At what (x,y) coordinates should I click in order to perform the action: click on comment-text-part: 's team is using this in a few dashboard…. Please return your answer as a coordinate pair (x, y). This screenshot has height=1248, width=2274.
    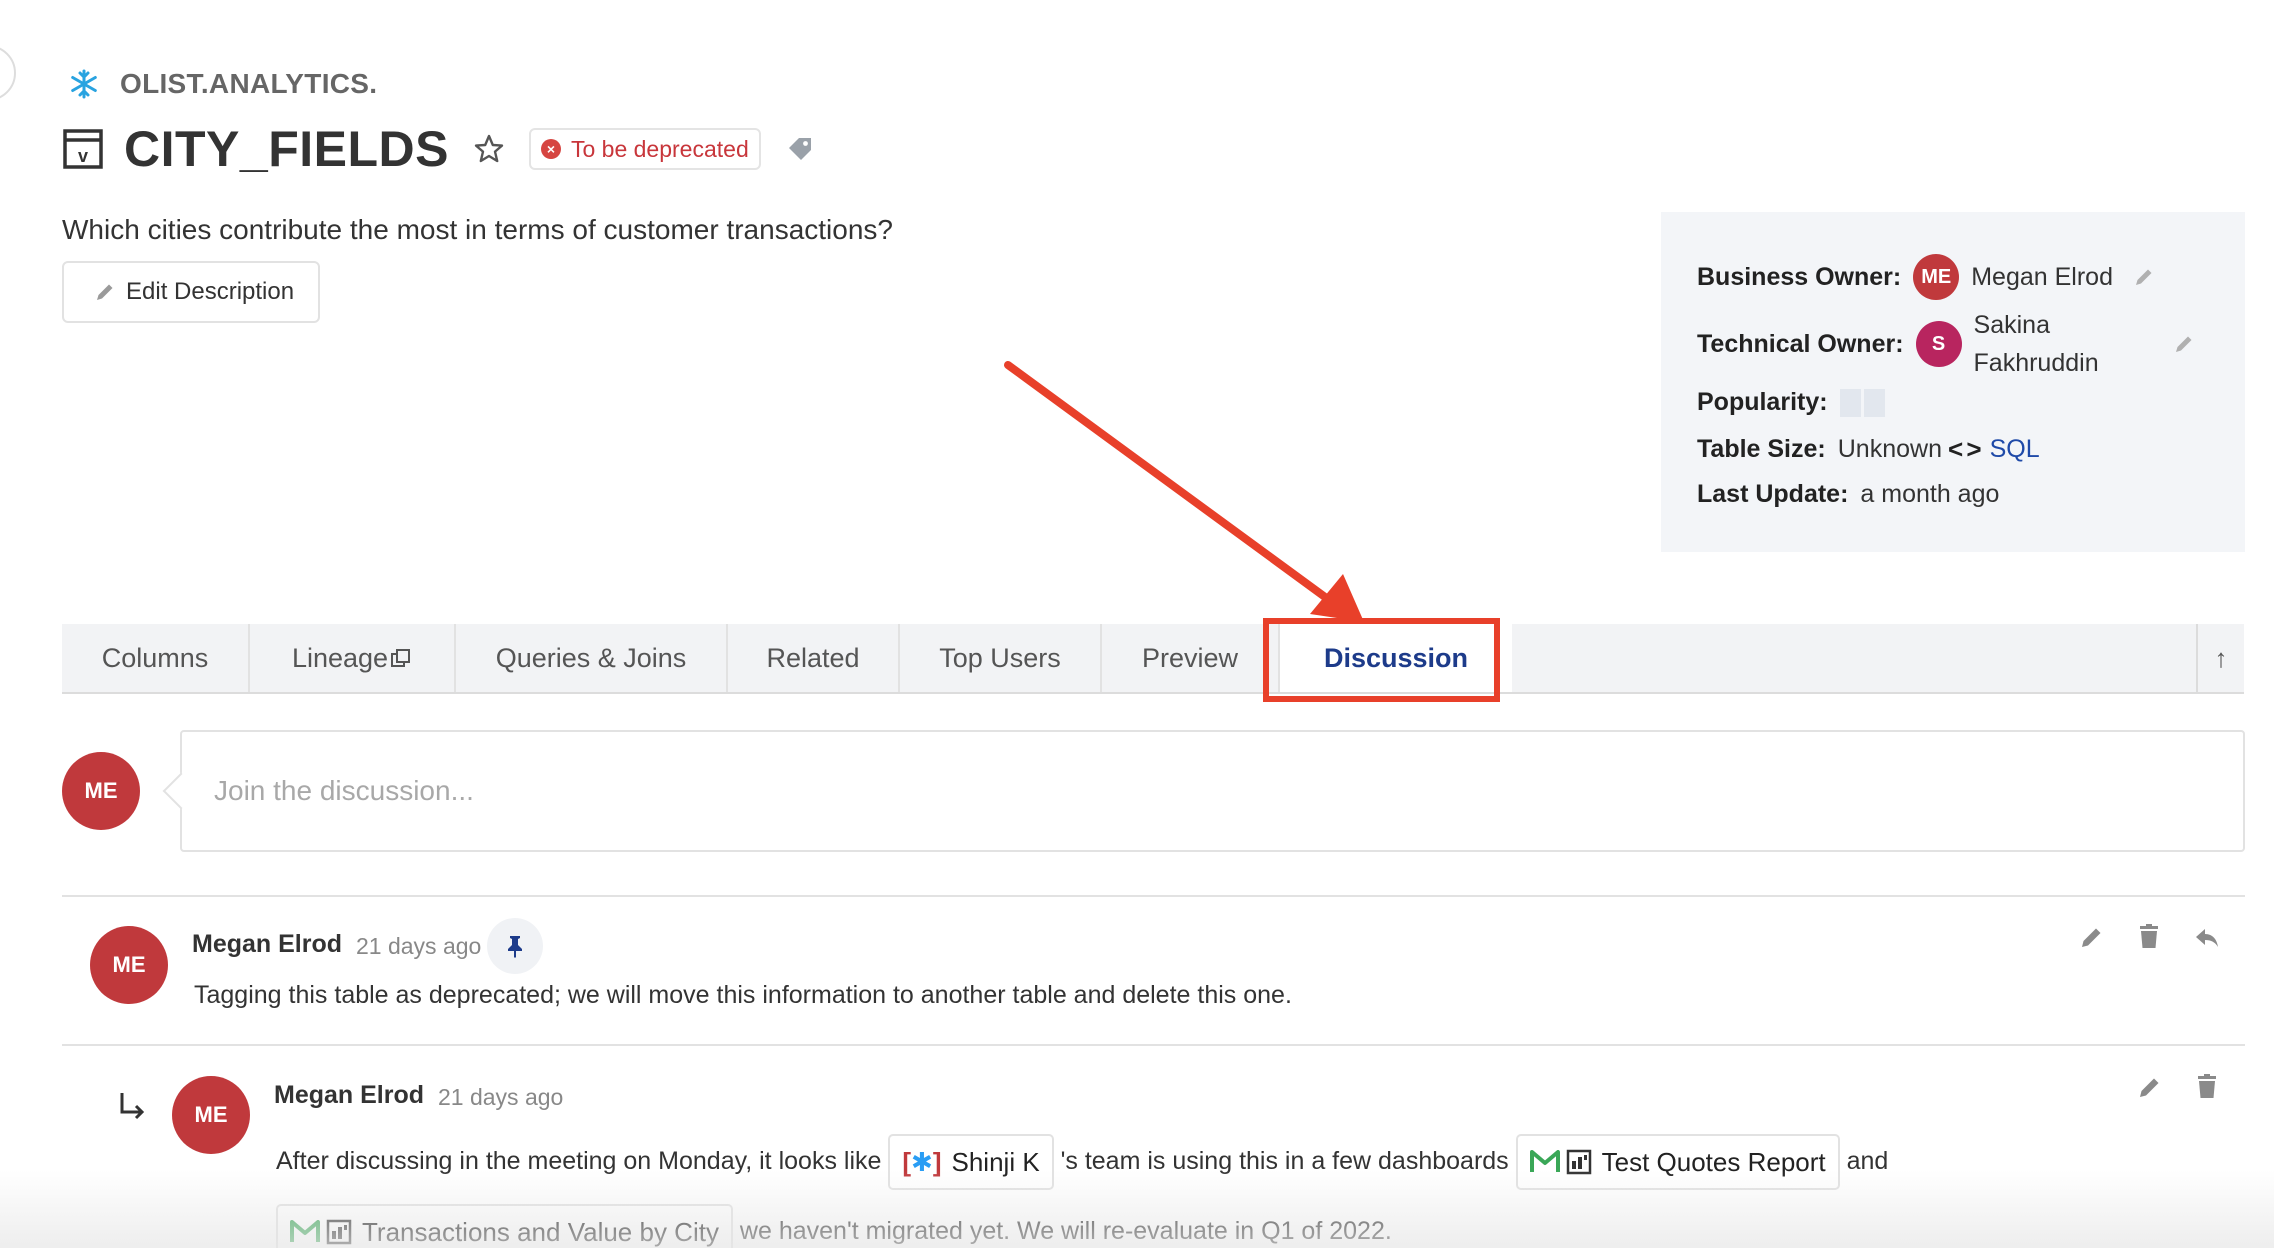
    Looking at the image, I should click on (1284, 1161).